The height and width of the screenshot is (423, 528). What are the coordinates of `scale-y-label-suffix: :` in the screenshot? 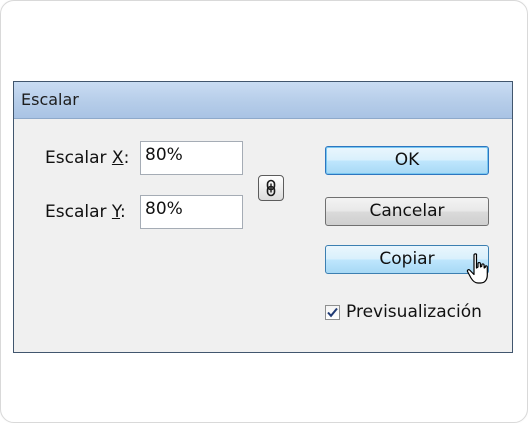 It's located at (123, 212).